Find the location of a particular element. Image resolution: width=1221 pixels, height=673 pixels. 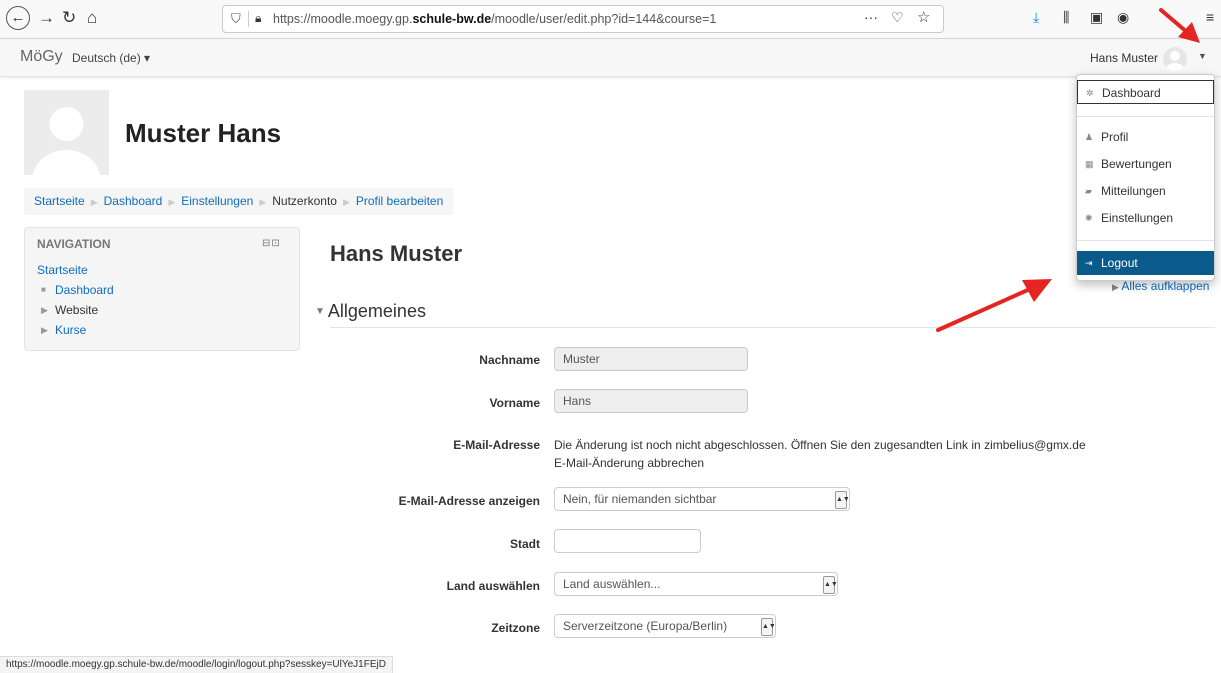

collapse-arrow-icon: ▼ is located at coordinates (320, 311).